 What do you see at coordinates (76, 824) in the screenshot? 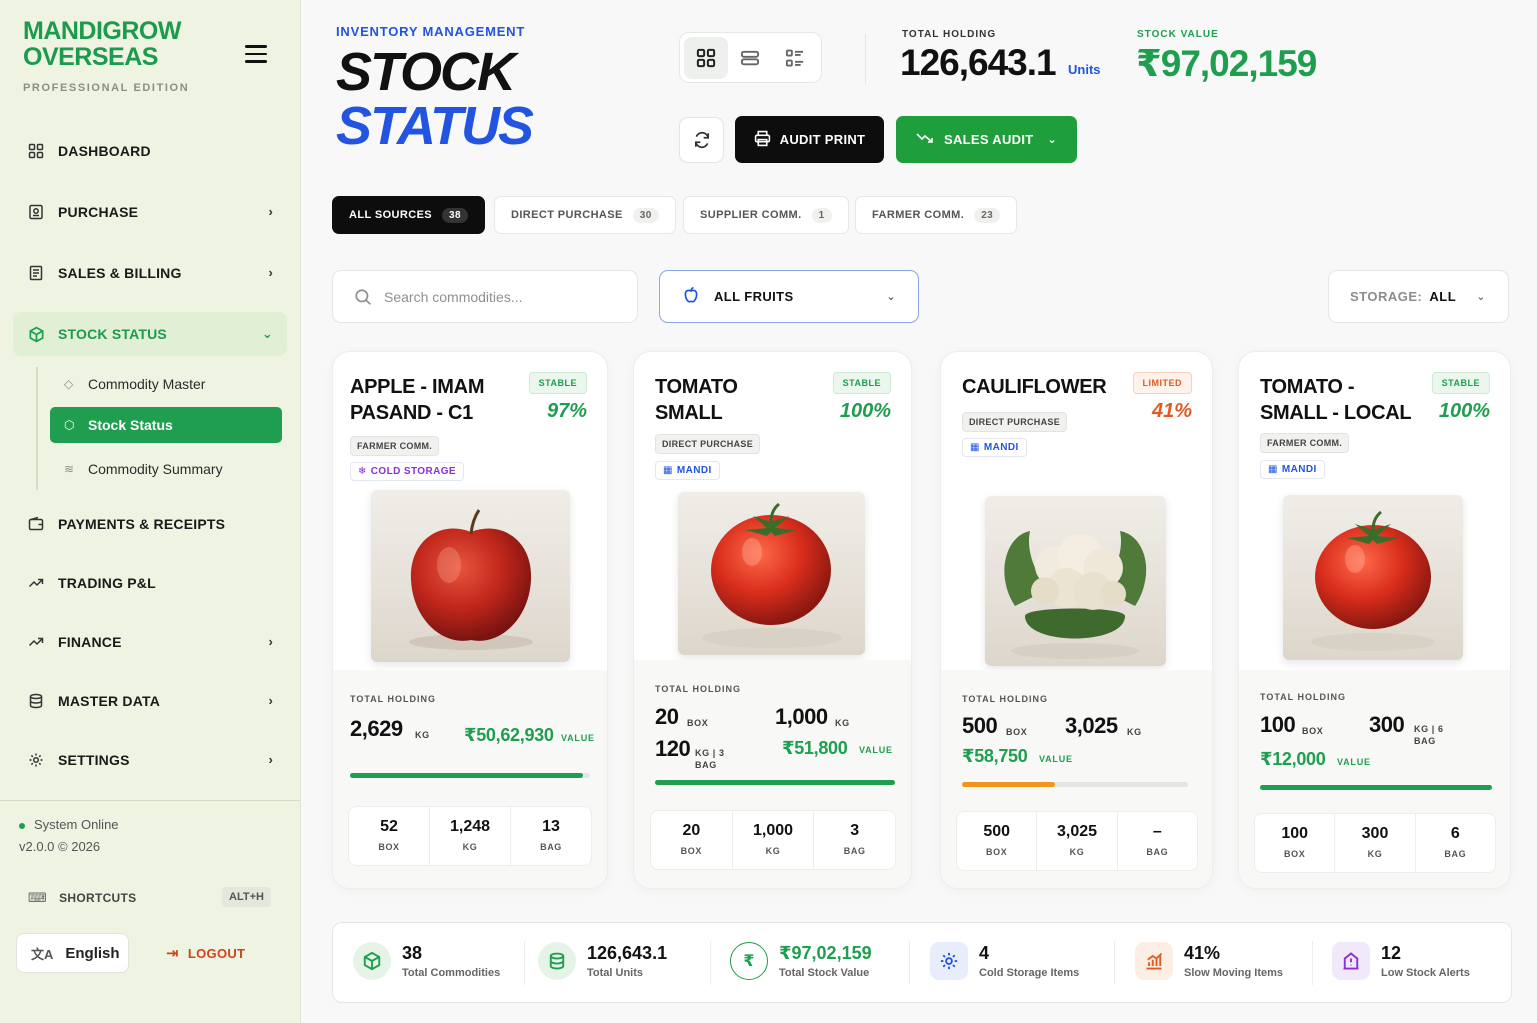
I see `status-text: System Online` at bounding box center [76, 824].